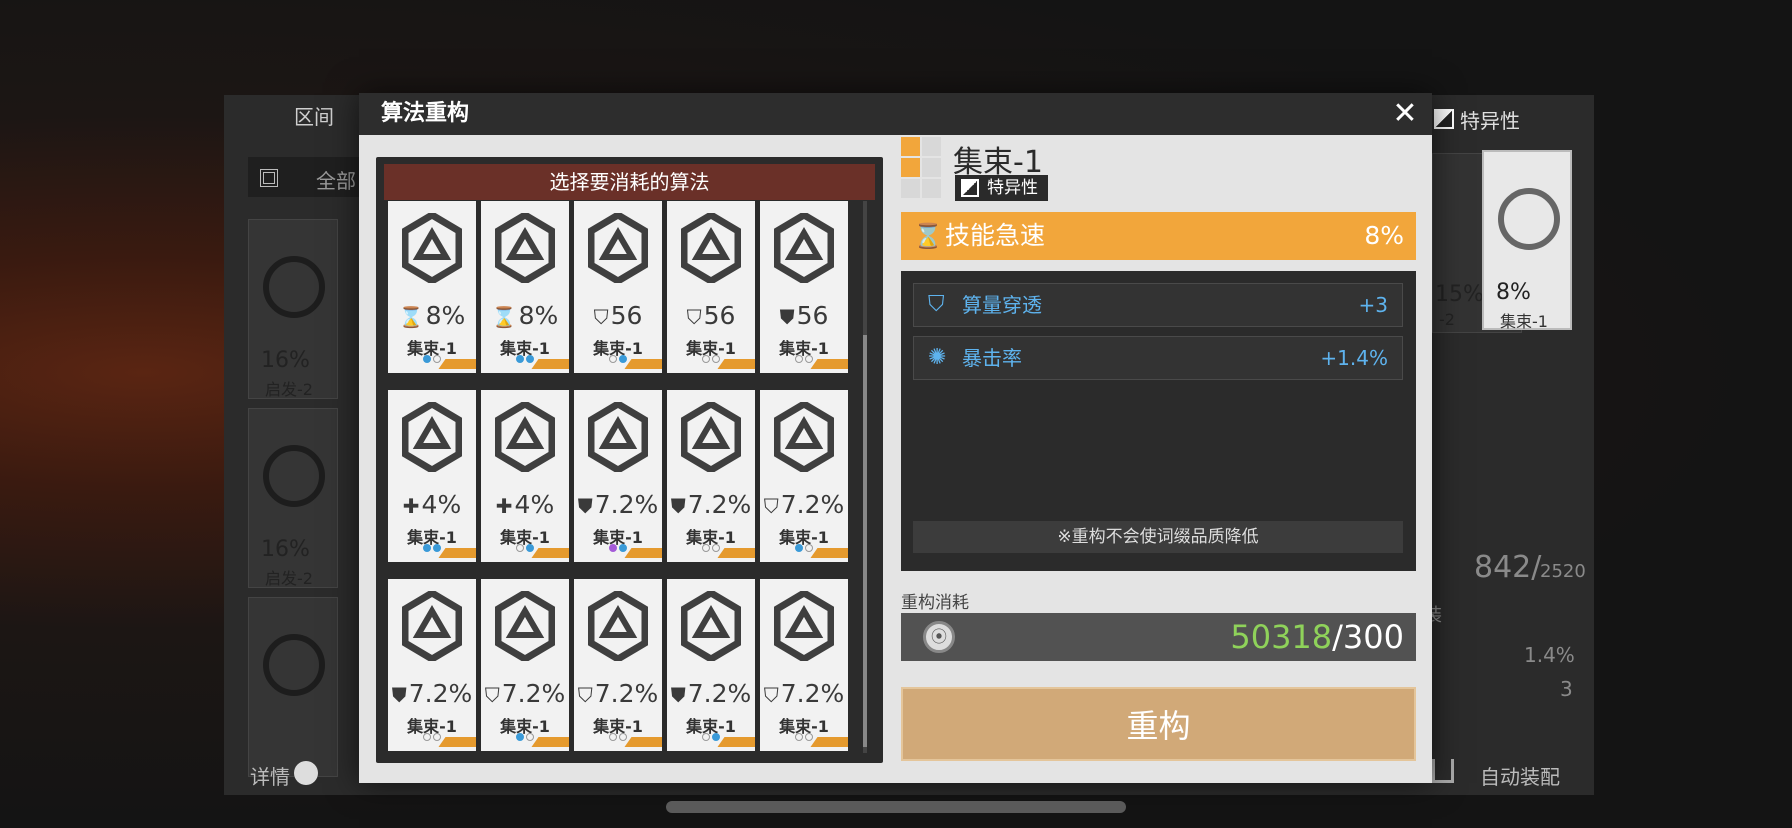 The width and height of the screenshot is (1792, 828). I want to click on modal-title: 算法重构, so click(425, 113).